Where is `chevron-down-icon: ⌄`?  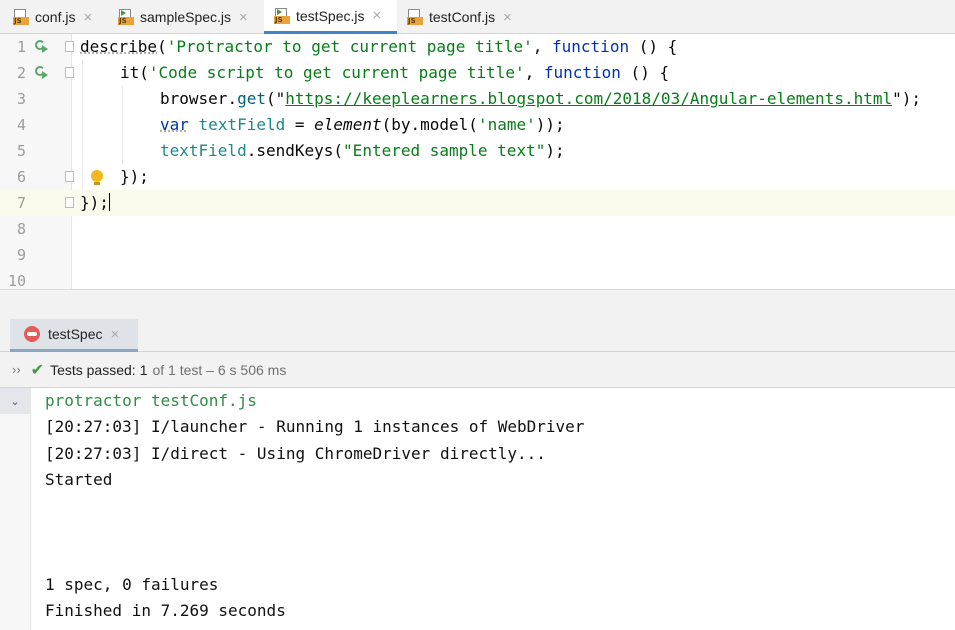 chevron-down-icon: ⌄ is located at coordinates (15, 401).